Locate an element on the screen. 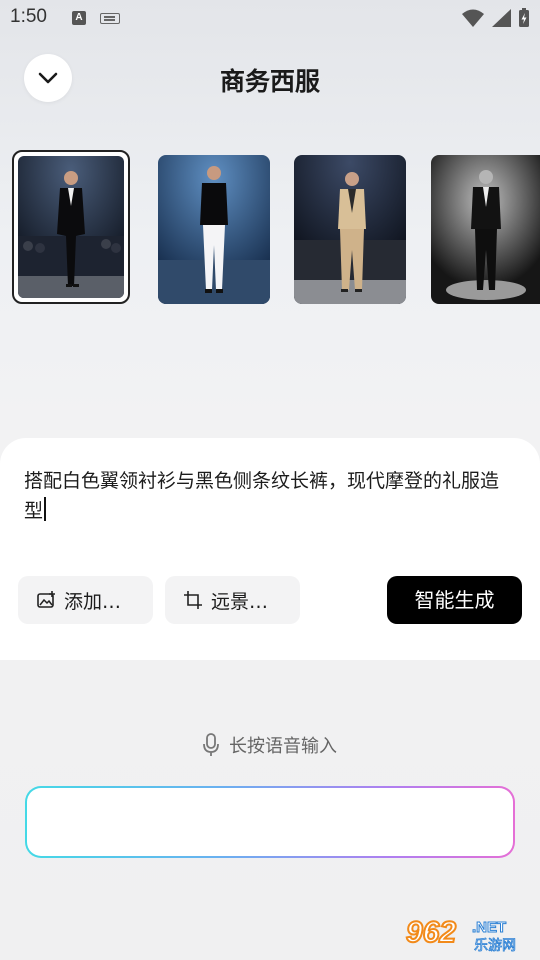  voice-waveform-icon is located at coordinates (269, 822).